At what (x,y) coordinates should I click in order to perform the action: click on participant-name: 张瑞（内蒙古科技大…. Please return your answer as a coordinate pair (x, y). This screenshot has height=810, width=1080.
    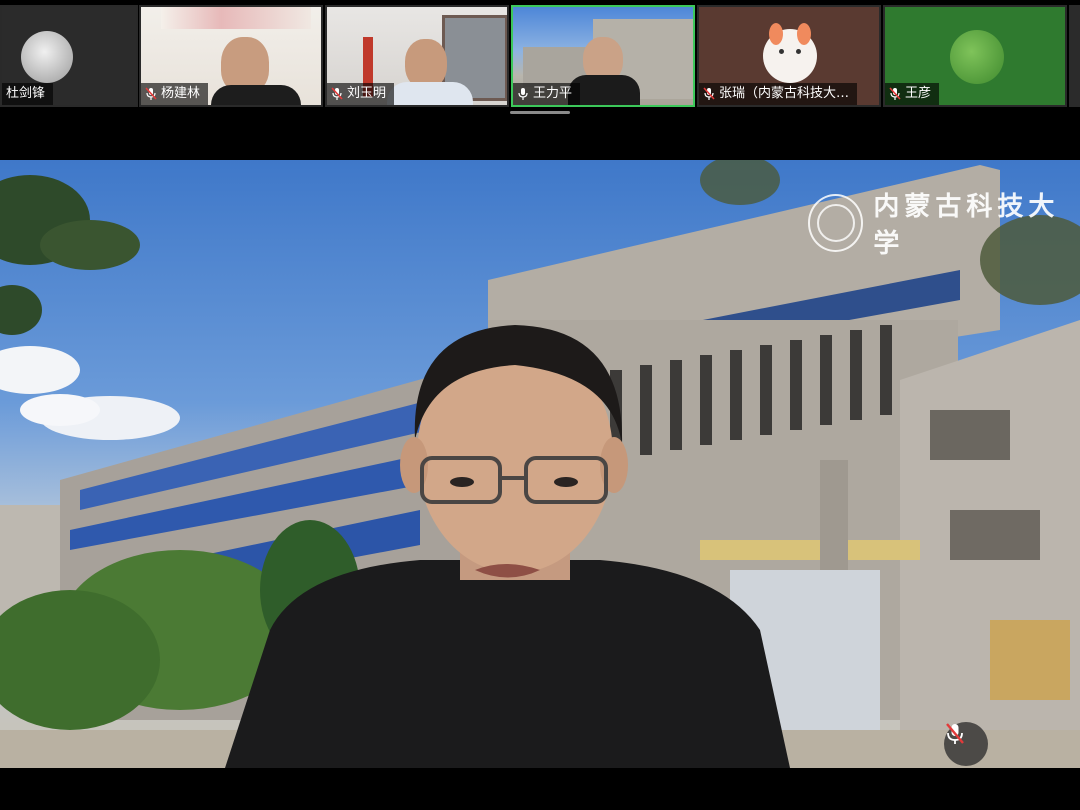
    Looking at the image, I should click on (784, 93).